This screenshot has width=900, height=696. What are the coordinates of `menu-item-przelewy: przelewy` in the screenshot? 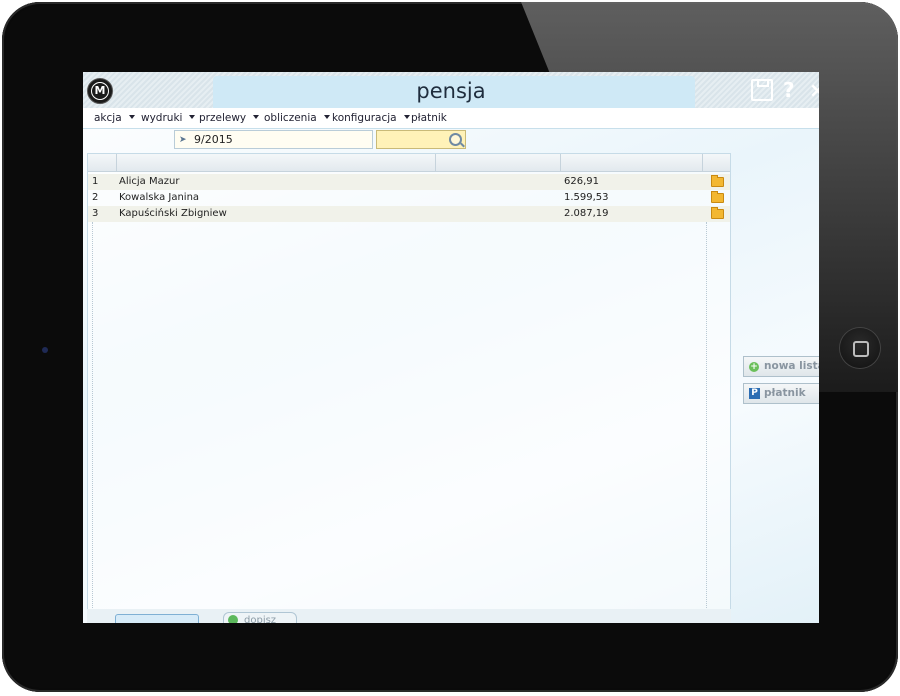 It's located at (229, 118).